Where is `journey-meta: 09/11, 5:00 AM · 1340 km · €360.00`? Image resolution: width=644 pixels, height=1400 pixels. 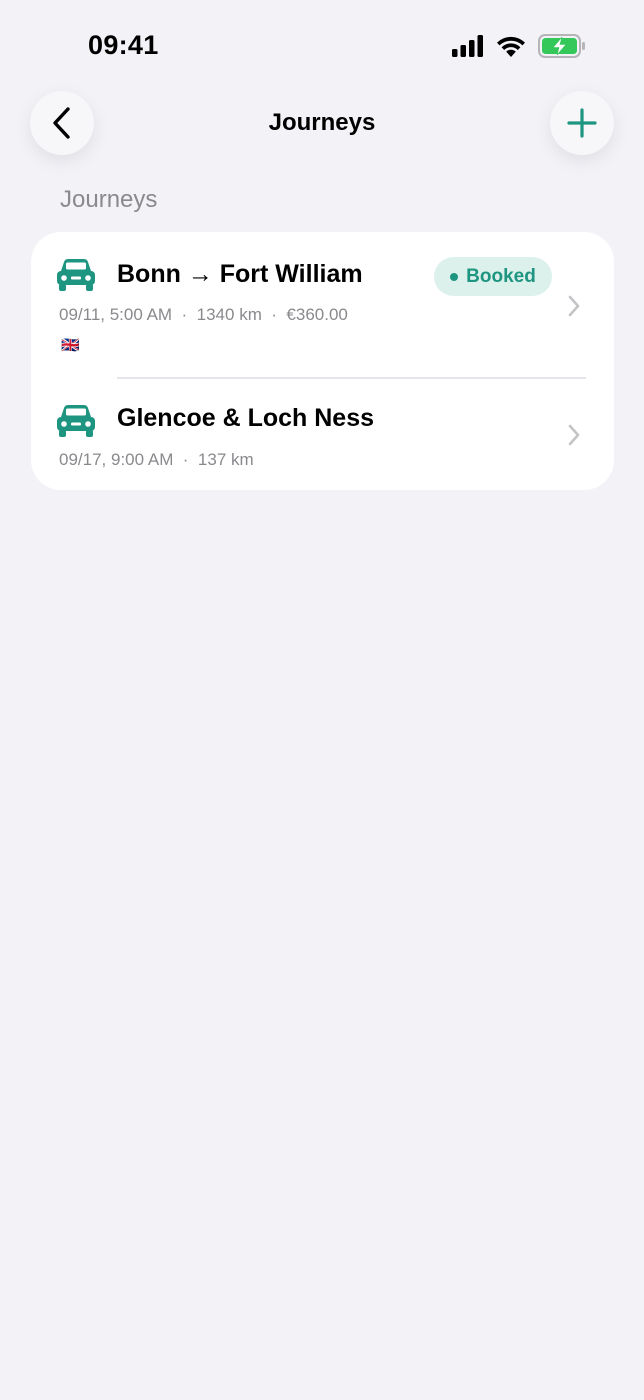
journey-meta: 09/11, 5:00 AM · 1340 km · €360.00 is located at coordinates (203, 314).